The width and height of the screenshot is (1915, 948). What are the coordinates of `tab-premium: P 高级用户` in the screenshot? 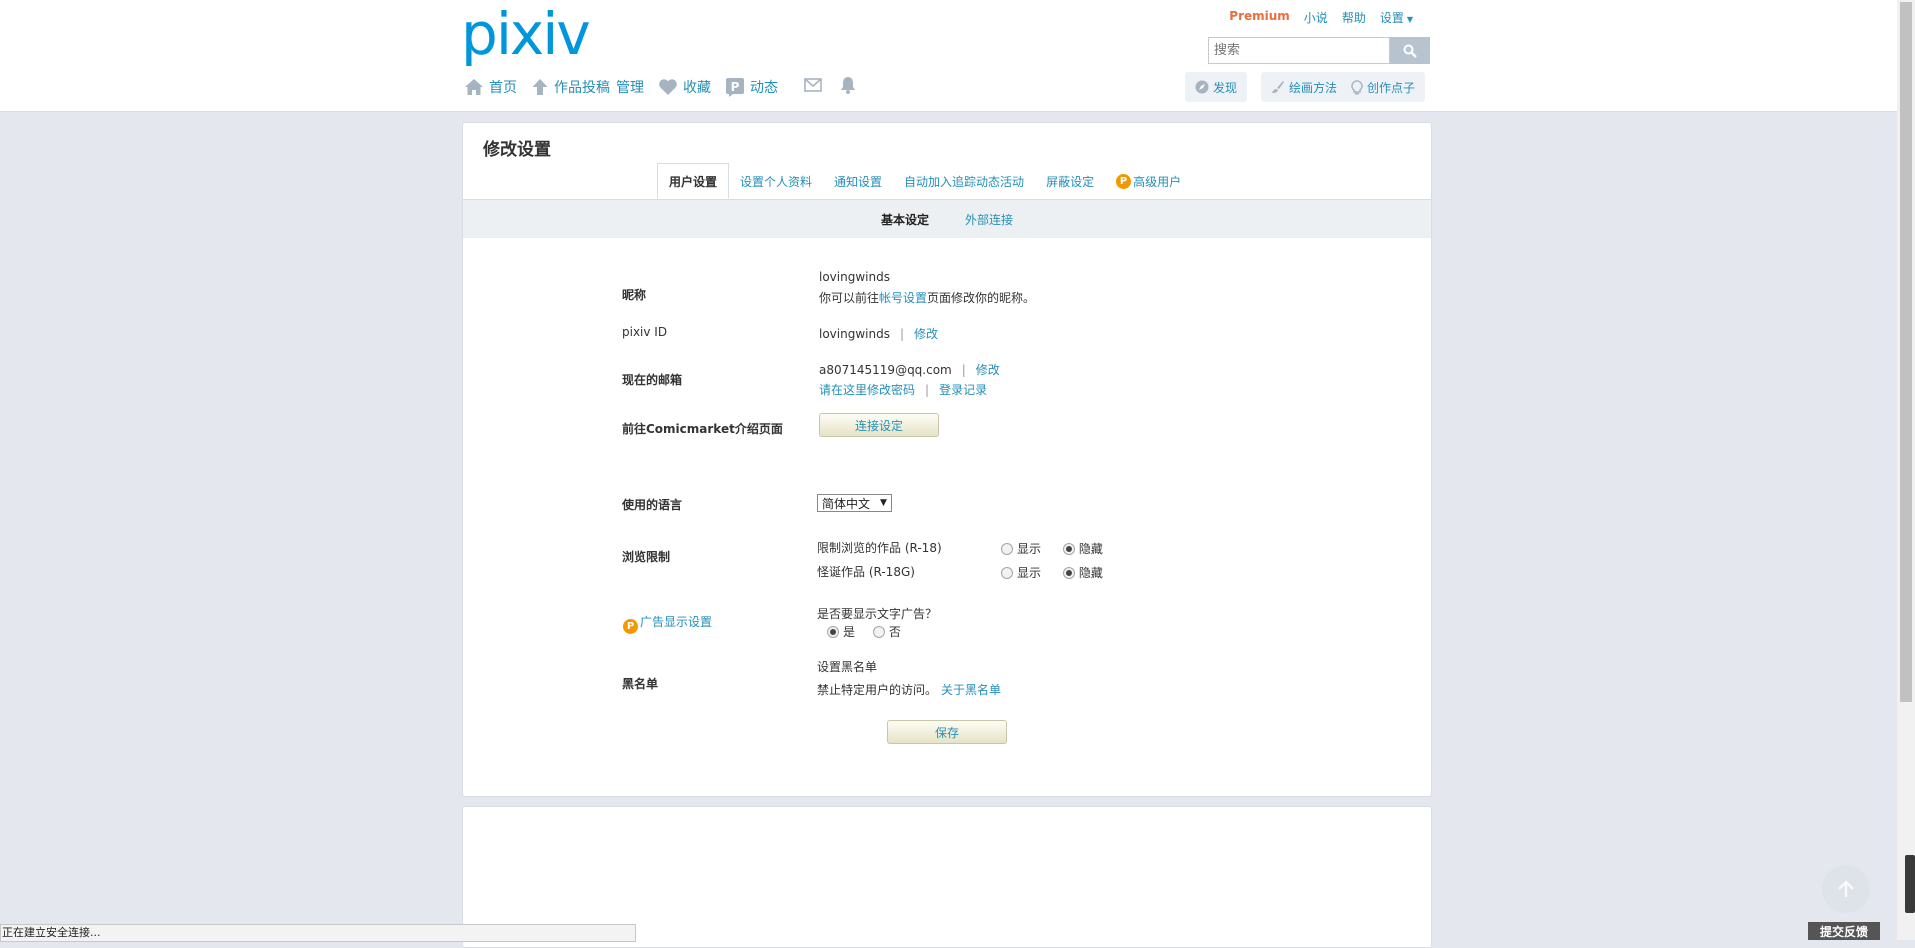 It's located at (1148, 181).